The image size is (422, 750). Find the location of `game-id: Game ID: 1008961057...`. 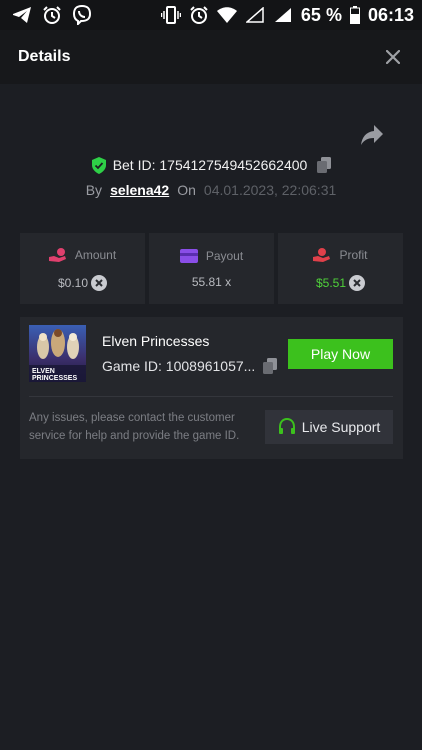

game-id: Game ID: 1008961057... is located at coordinates (179, 366).